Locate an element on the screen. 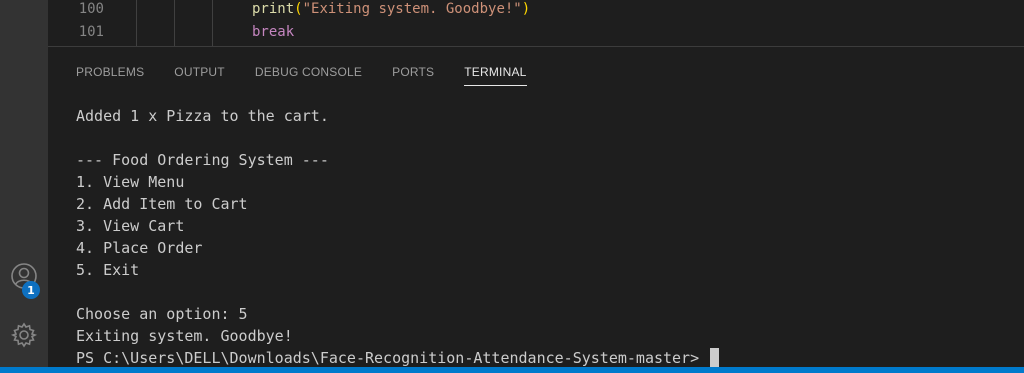 This screenshot has height=373, width=1024. terminal-line: --- Food Ordering System --- is located at coordinates (202, 160).